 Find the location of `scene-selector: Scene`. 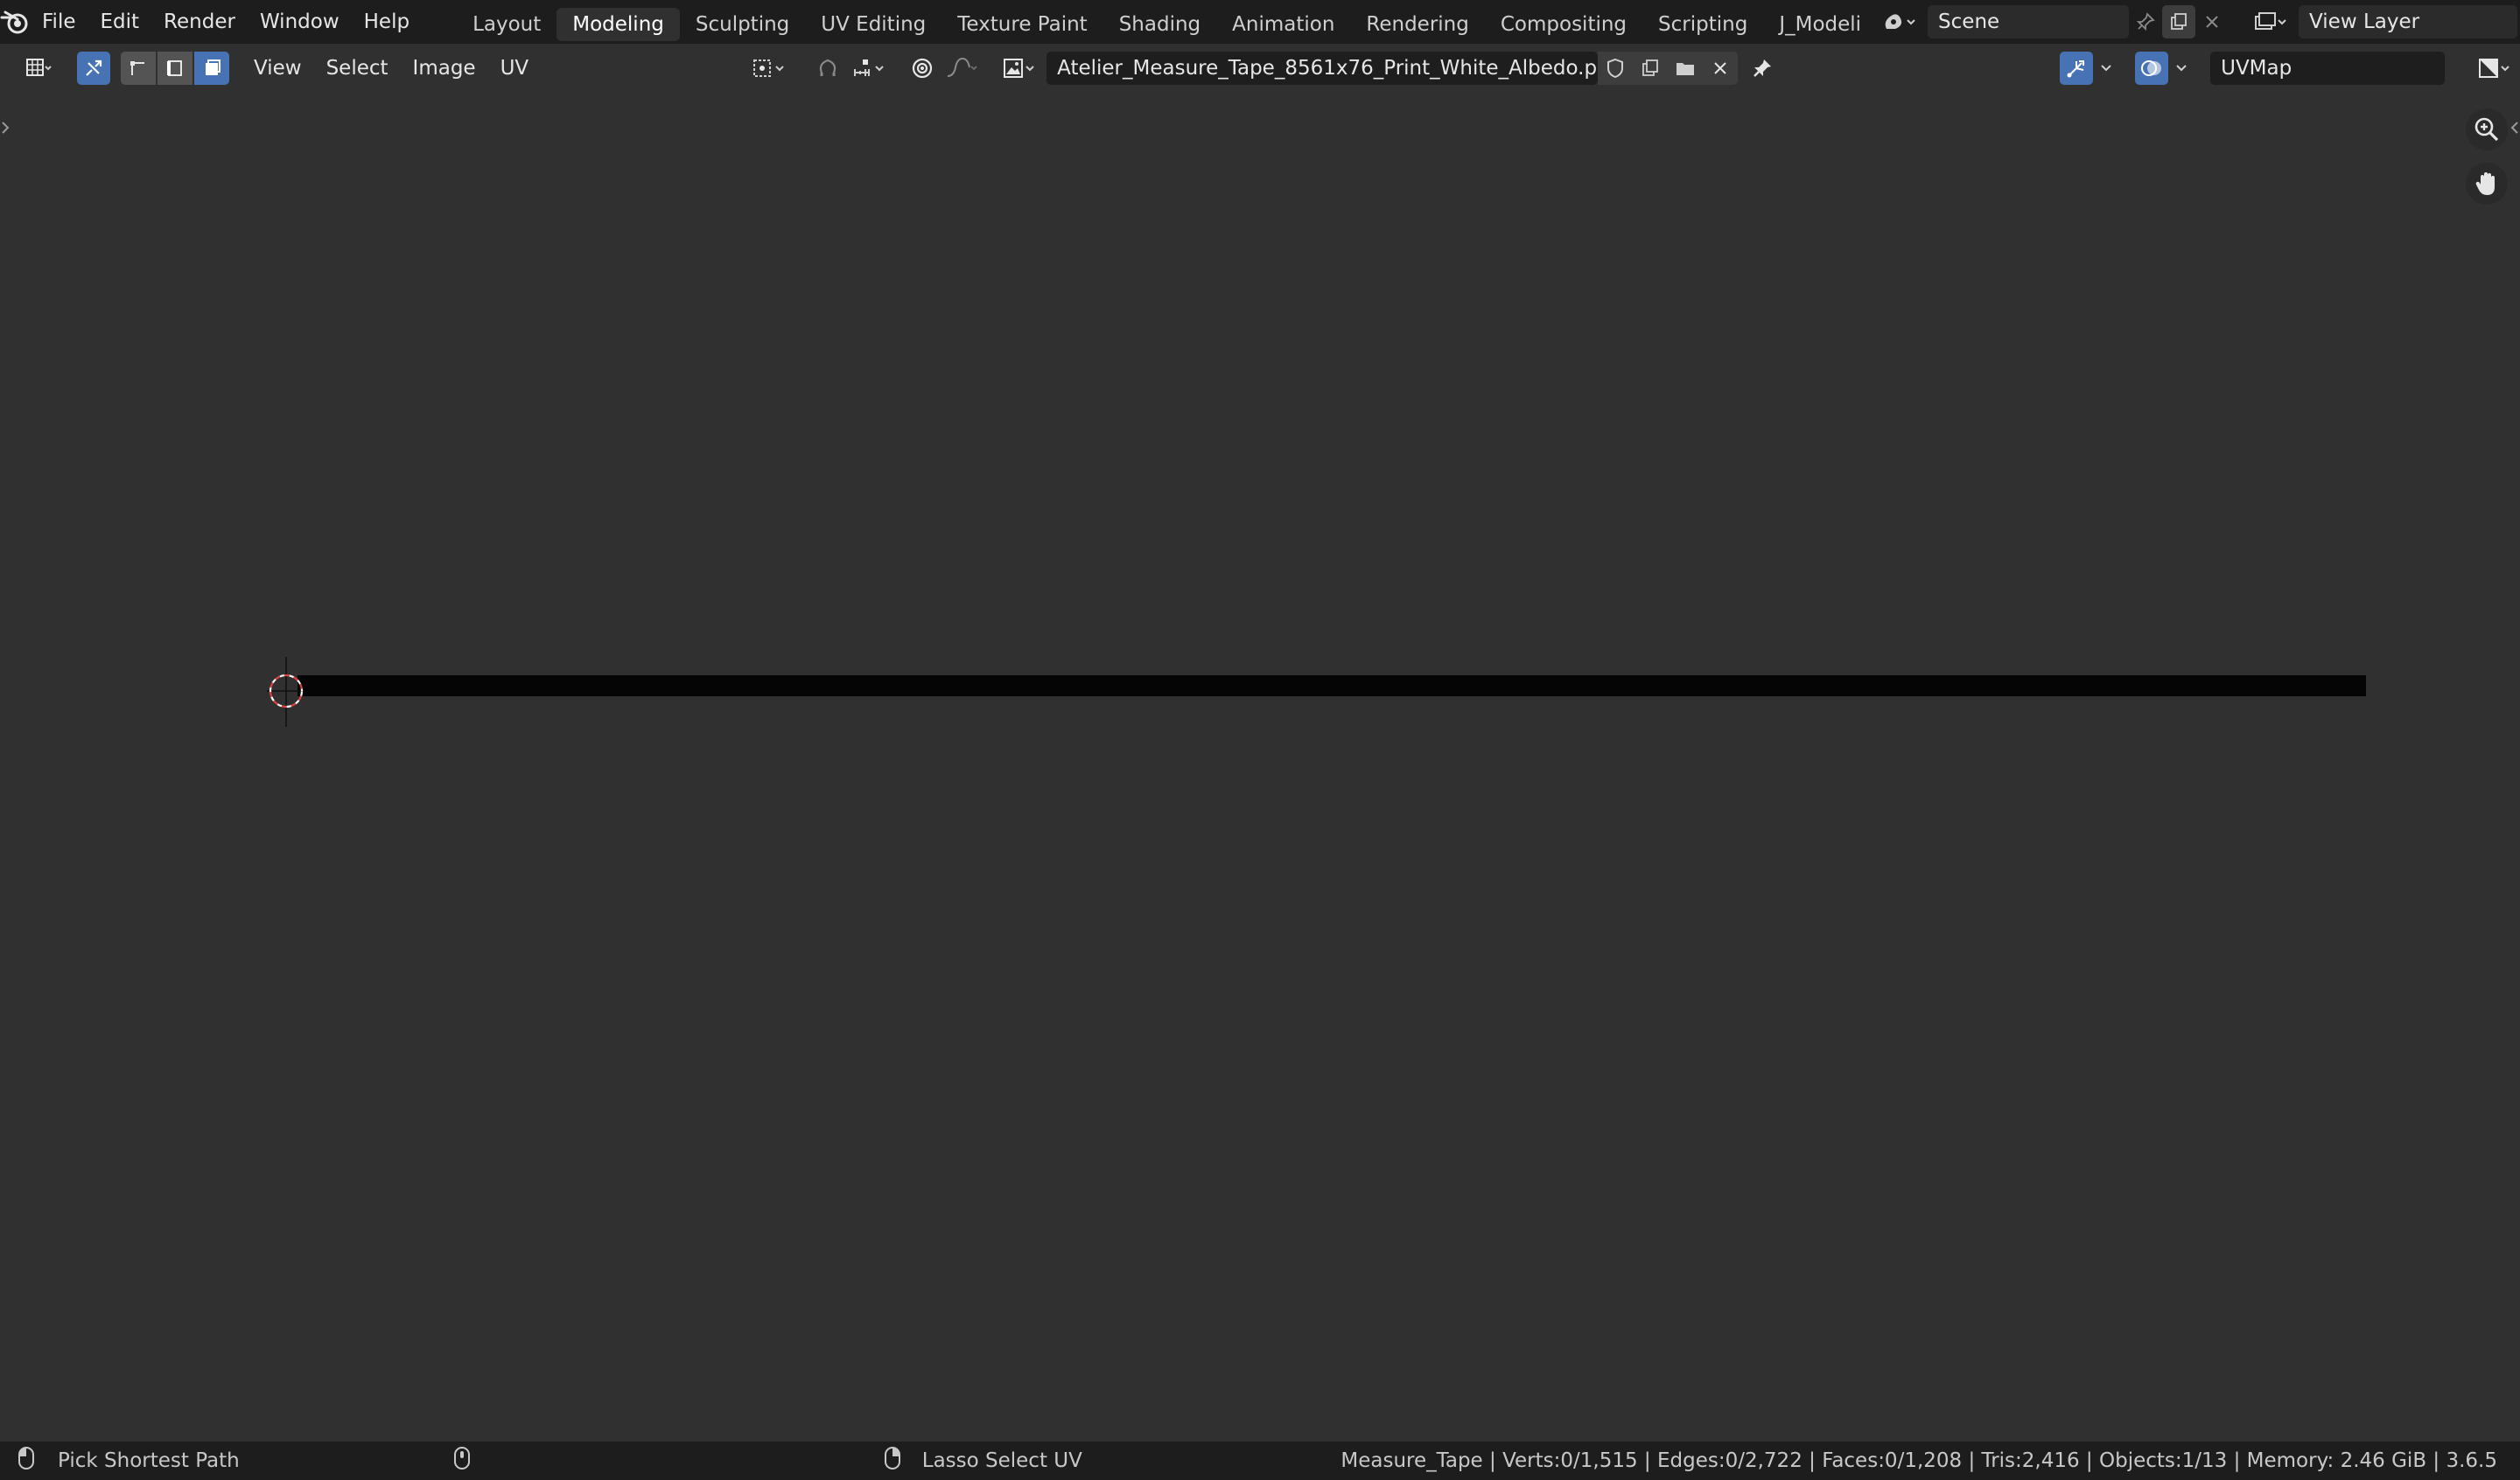

scene-selector: Scene is located at coordinates (2051, 22).